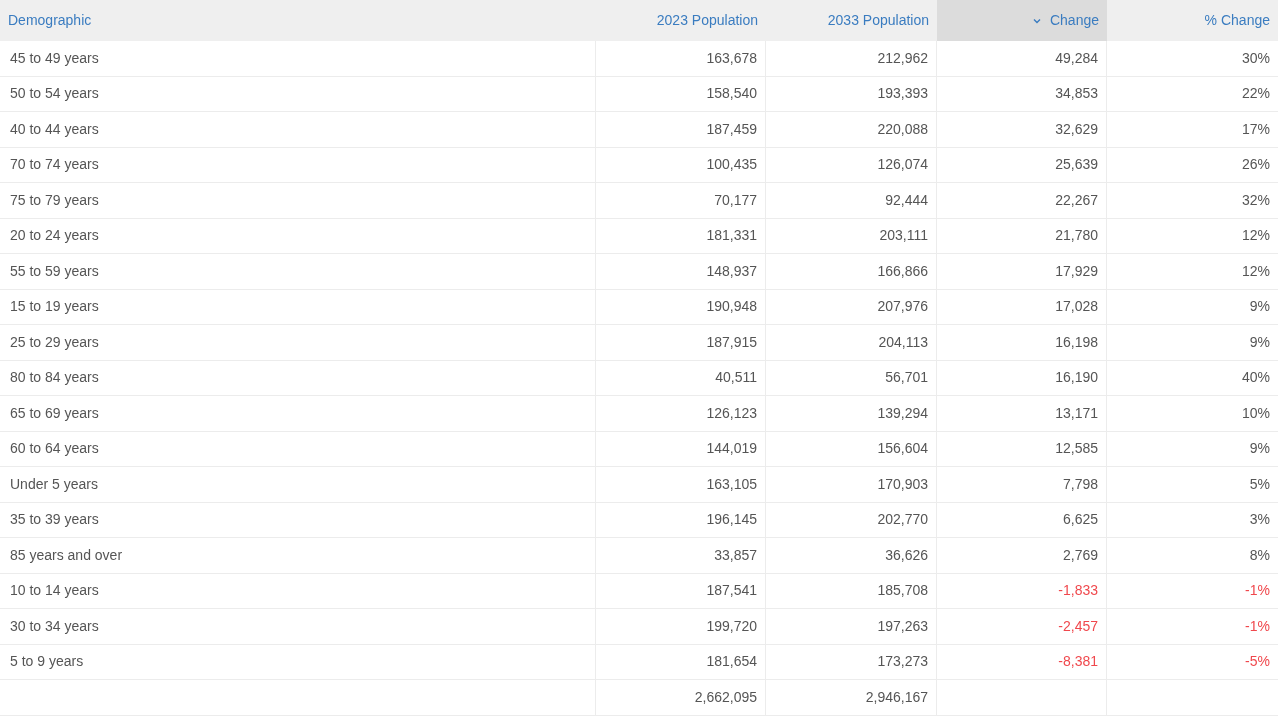  Describe the element at coordinates (1022, 306) in the screenshot. I see `table-cell: 17,028` at that location.